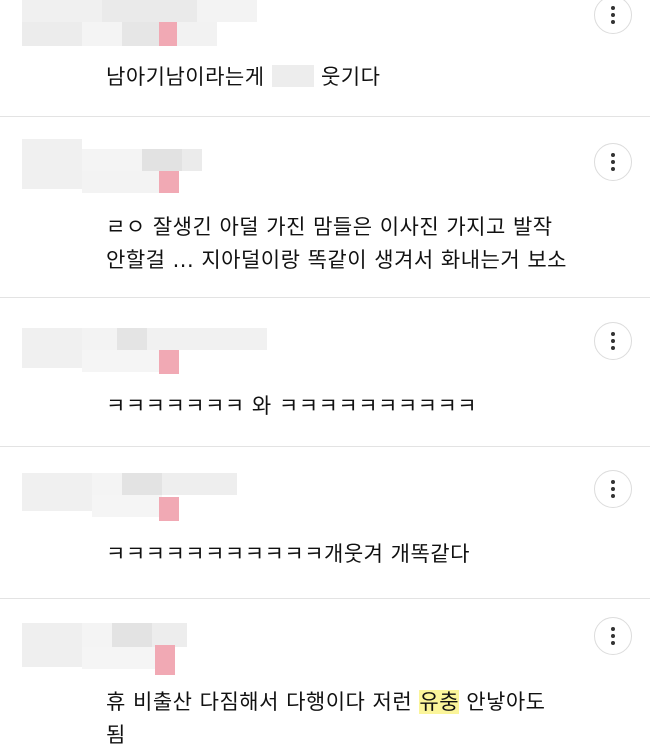 Image resolution: width=650 pixels, height=755 pixels. What do you see at coordinates (329, 227) in the screenshot?
I see `comment-text-line-1: ㄹㅇ 잘생긴 아덜 가진 맘들은 이사진 가지고 발작` at bounding box center [329, 227].